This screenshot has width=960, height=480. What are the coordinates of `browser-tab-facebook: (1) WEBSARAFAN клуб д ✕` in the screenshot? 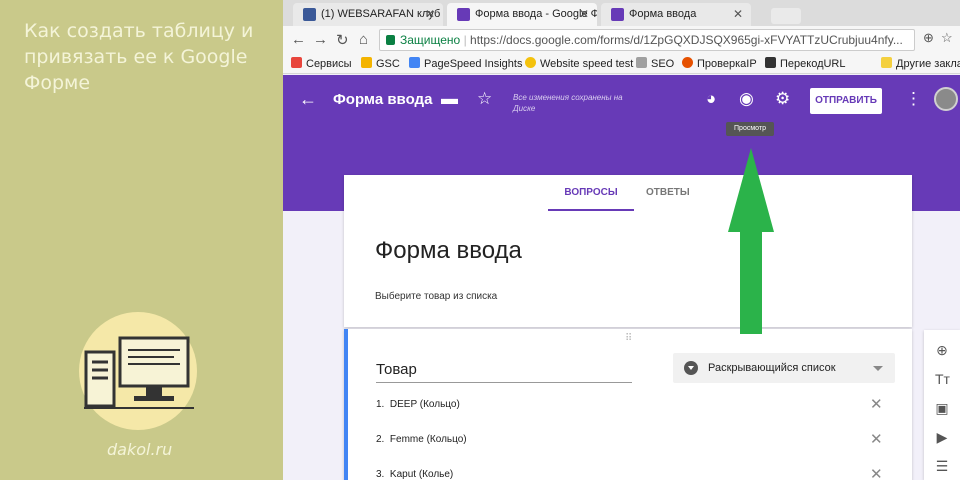 It's located at (368, 14).